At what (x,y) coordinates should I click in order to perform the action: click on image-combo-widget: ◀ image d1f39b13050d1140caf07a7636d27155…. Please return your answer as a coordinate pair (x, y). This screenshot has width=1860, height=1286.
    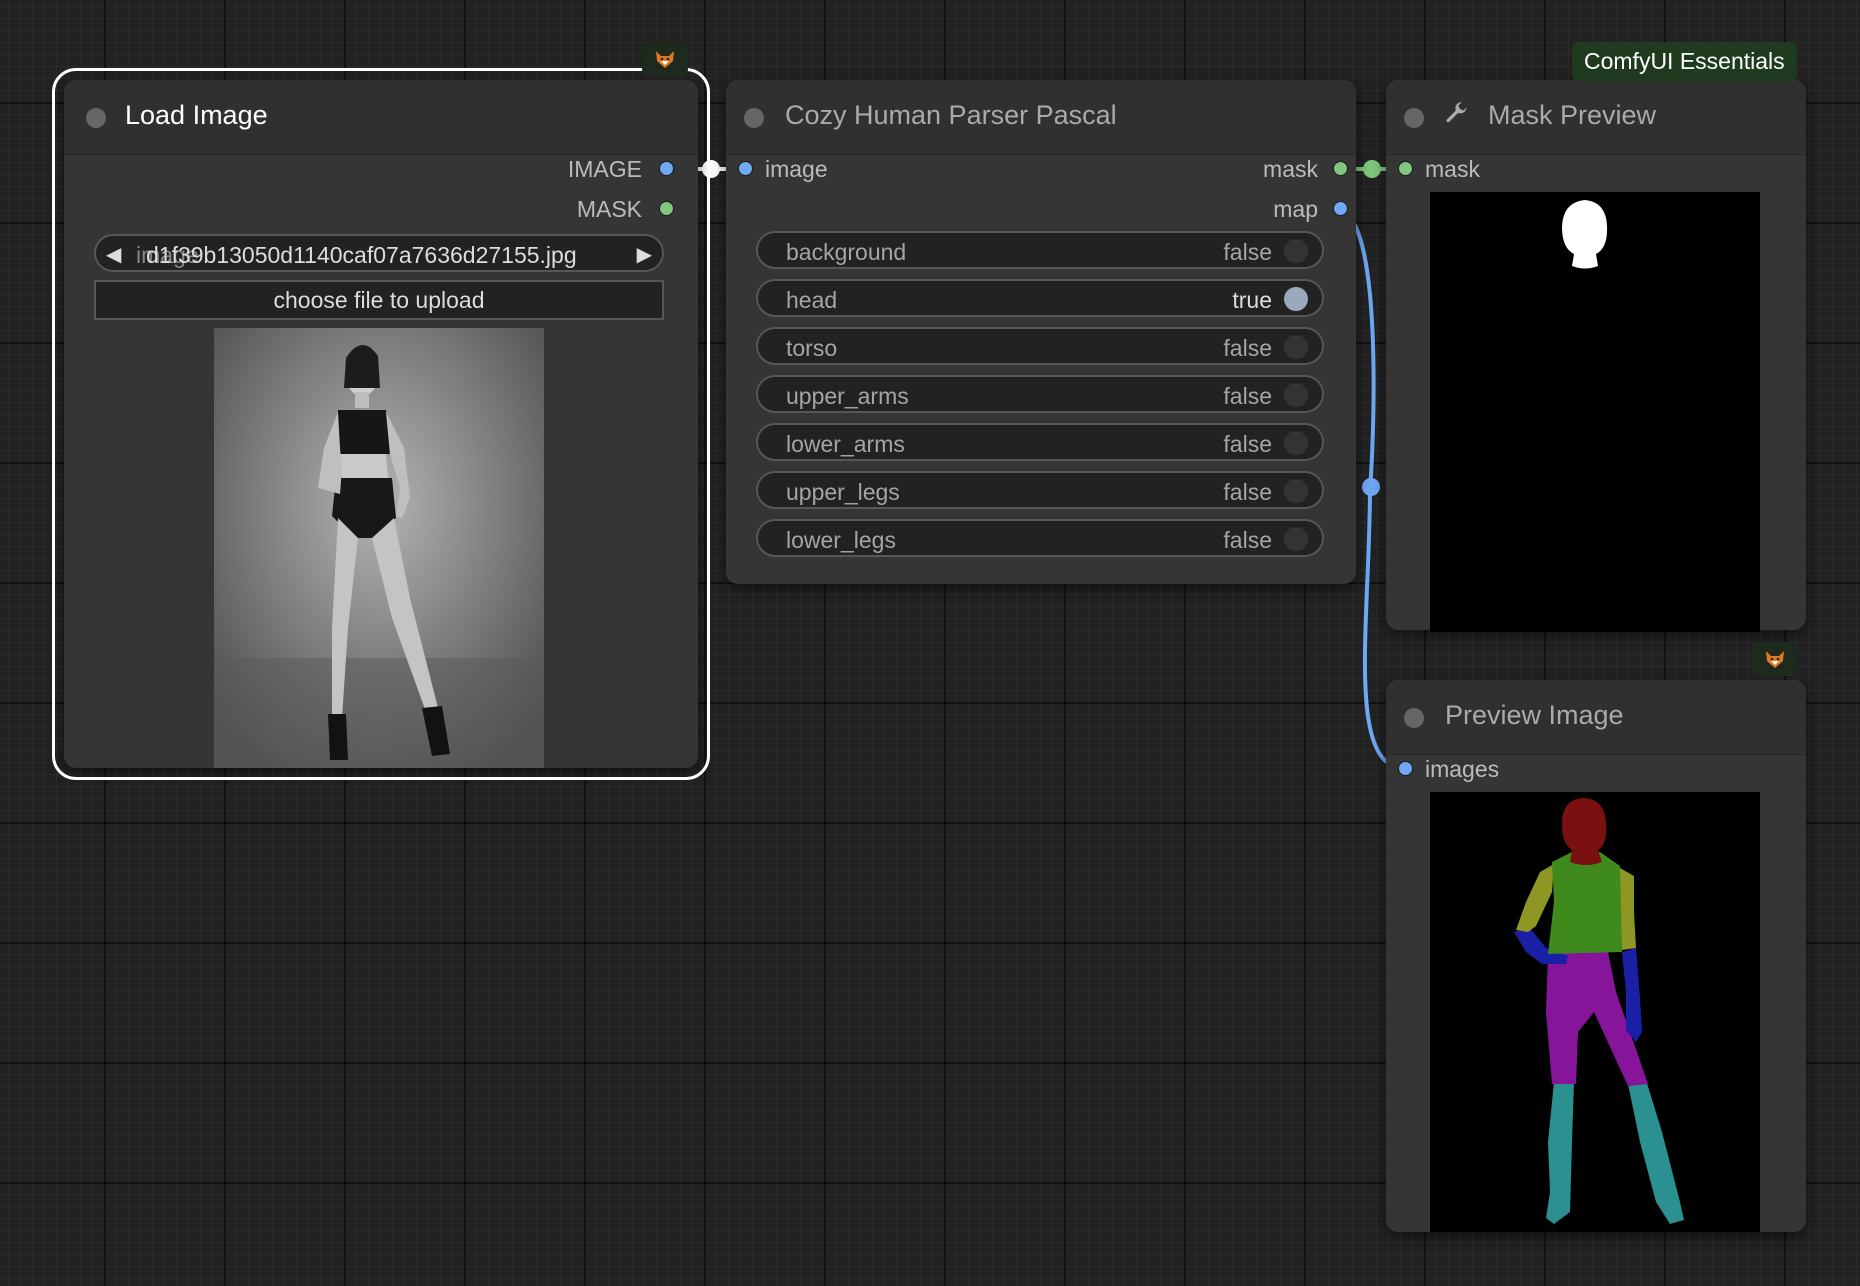
    Looking at the image, I should click on (379, 253).